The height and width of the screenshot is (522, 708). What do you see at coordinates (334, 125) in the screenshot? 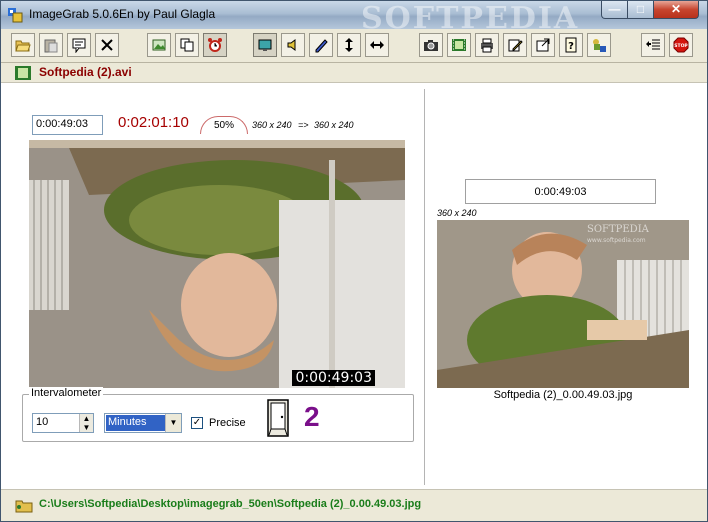
I see `output-resolution: 360 x 240` at bounding box center [334, 125].